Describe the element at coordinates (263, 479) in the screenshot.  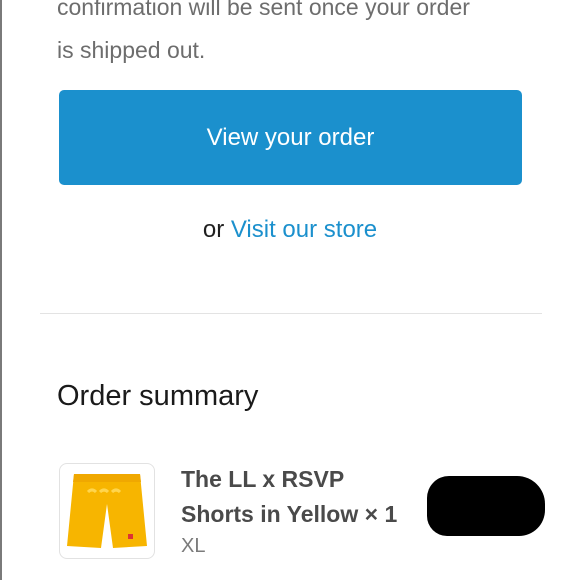
I see `product-title-line-1: The LL x RSVP` at that location.